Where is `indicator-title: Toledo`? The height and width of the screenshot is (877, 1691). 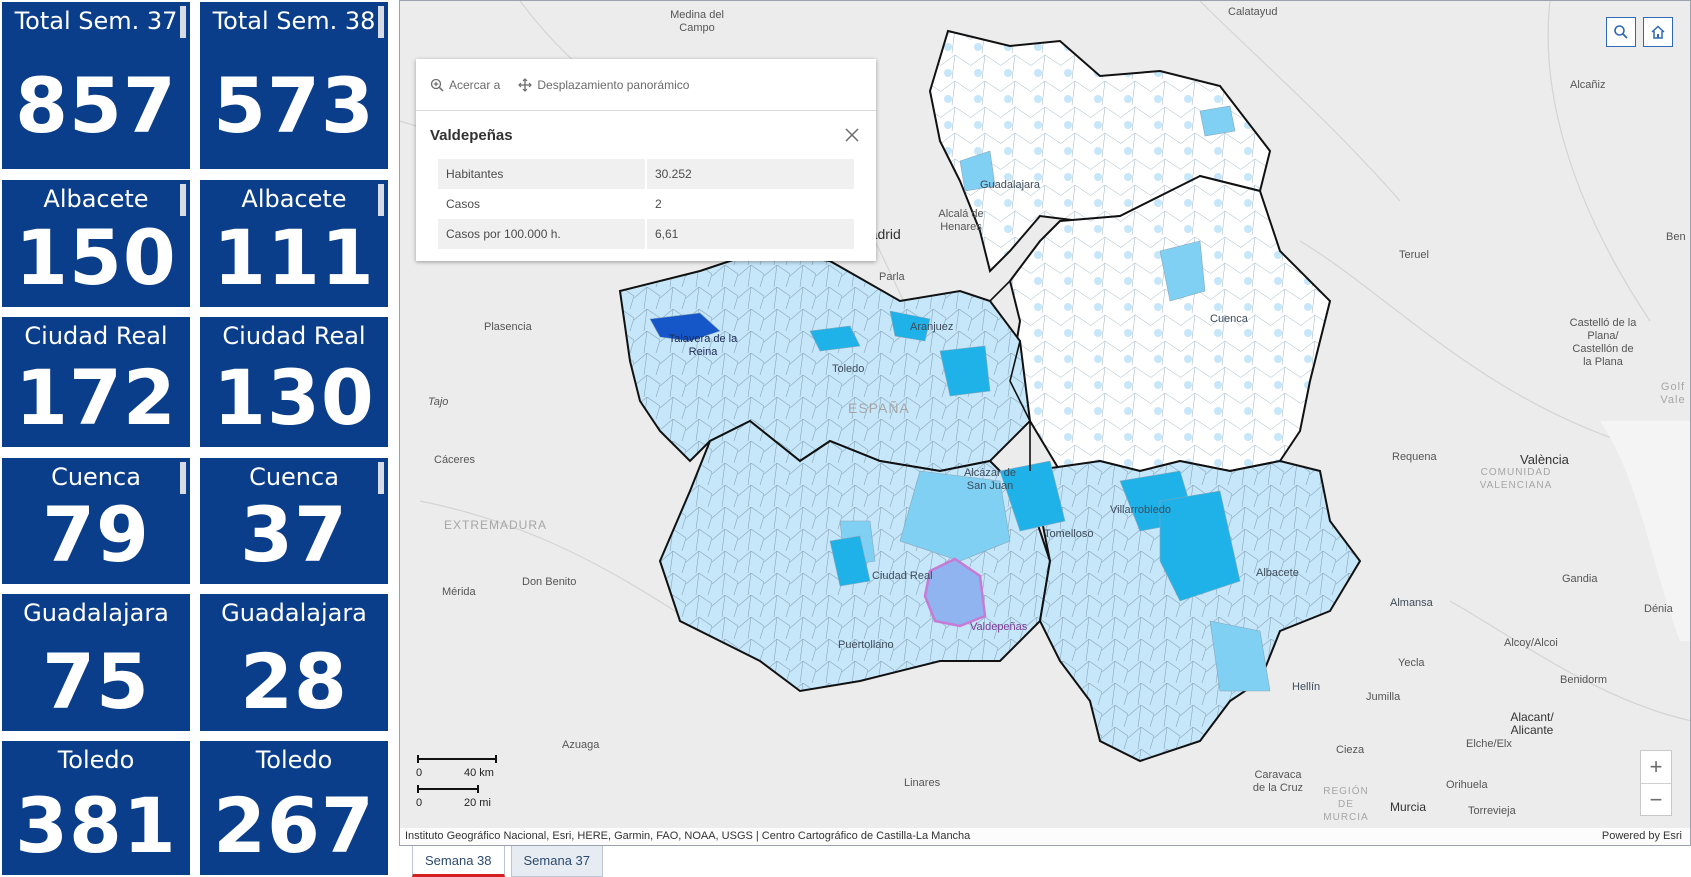
indicator-title: Toledo is located at coordinates (294, 760).